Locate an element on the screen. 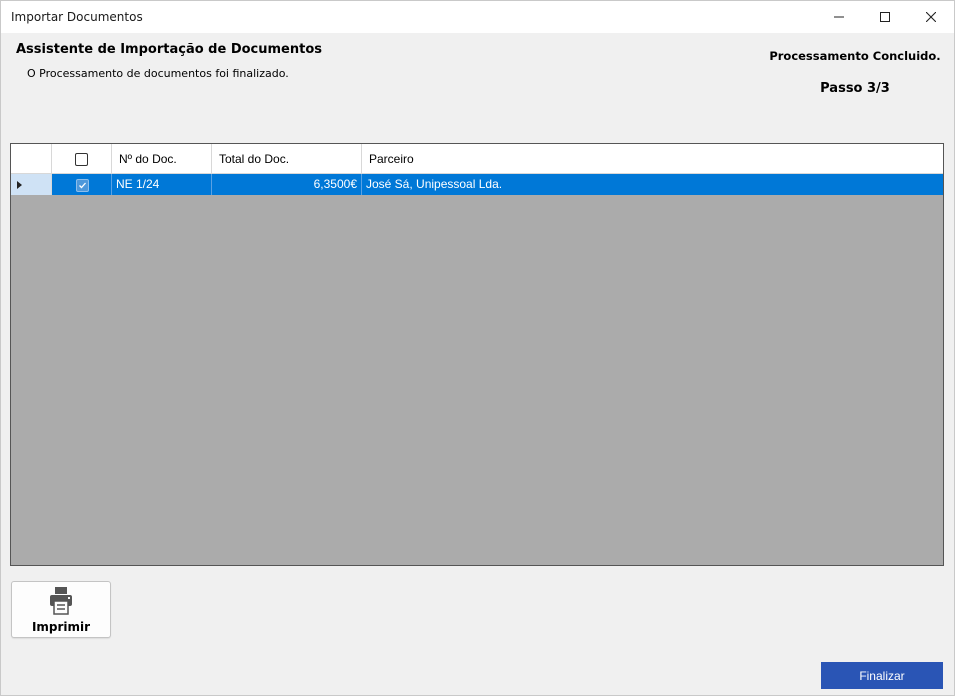  grid-header: Nº do Doc. Total do Doc. Parceiro is located at coordinates (477, 159).